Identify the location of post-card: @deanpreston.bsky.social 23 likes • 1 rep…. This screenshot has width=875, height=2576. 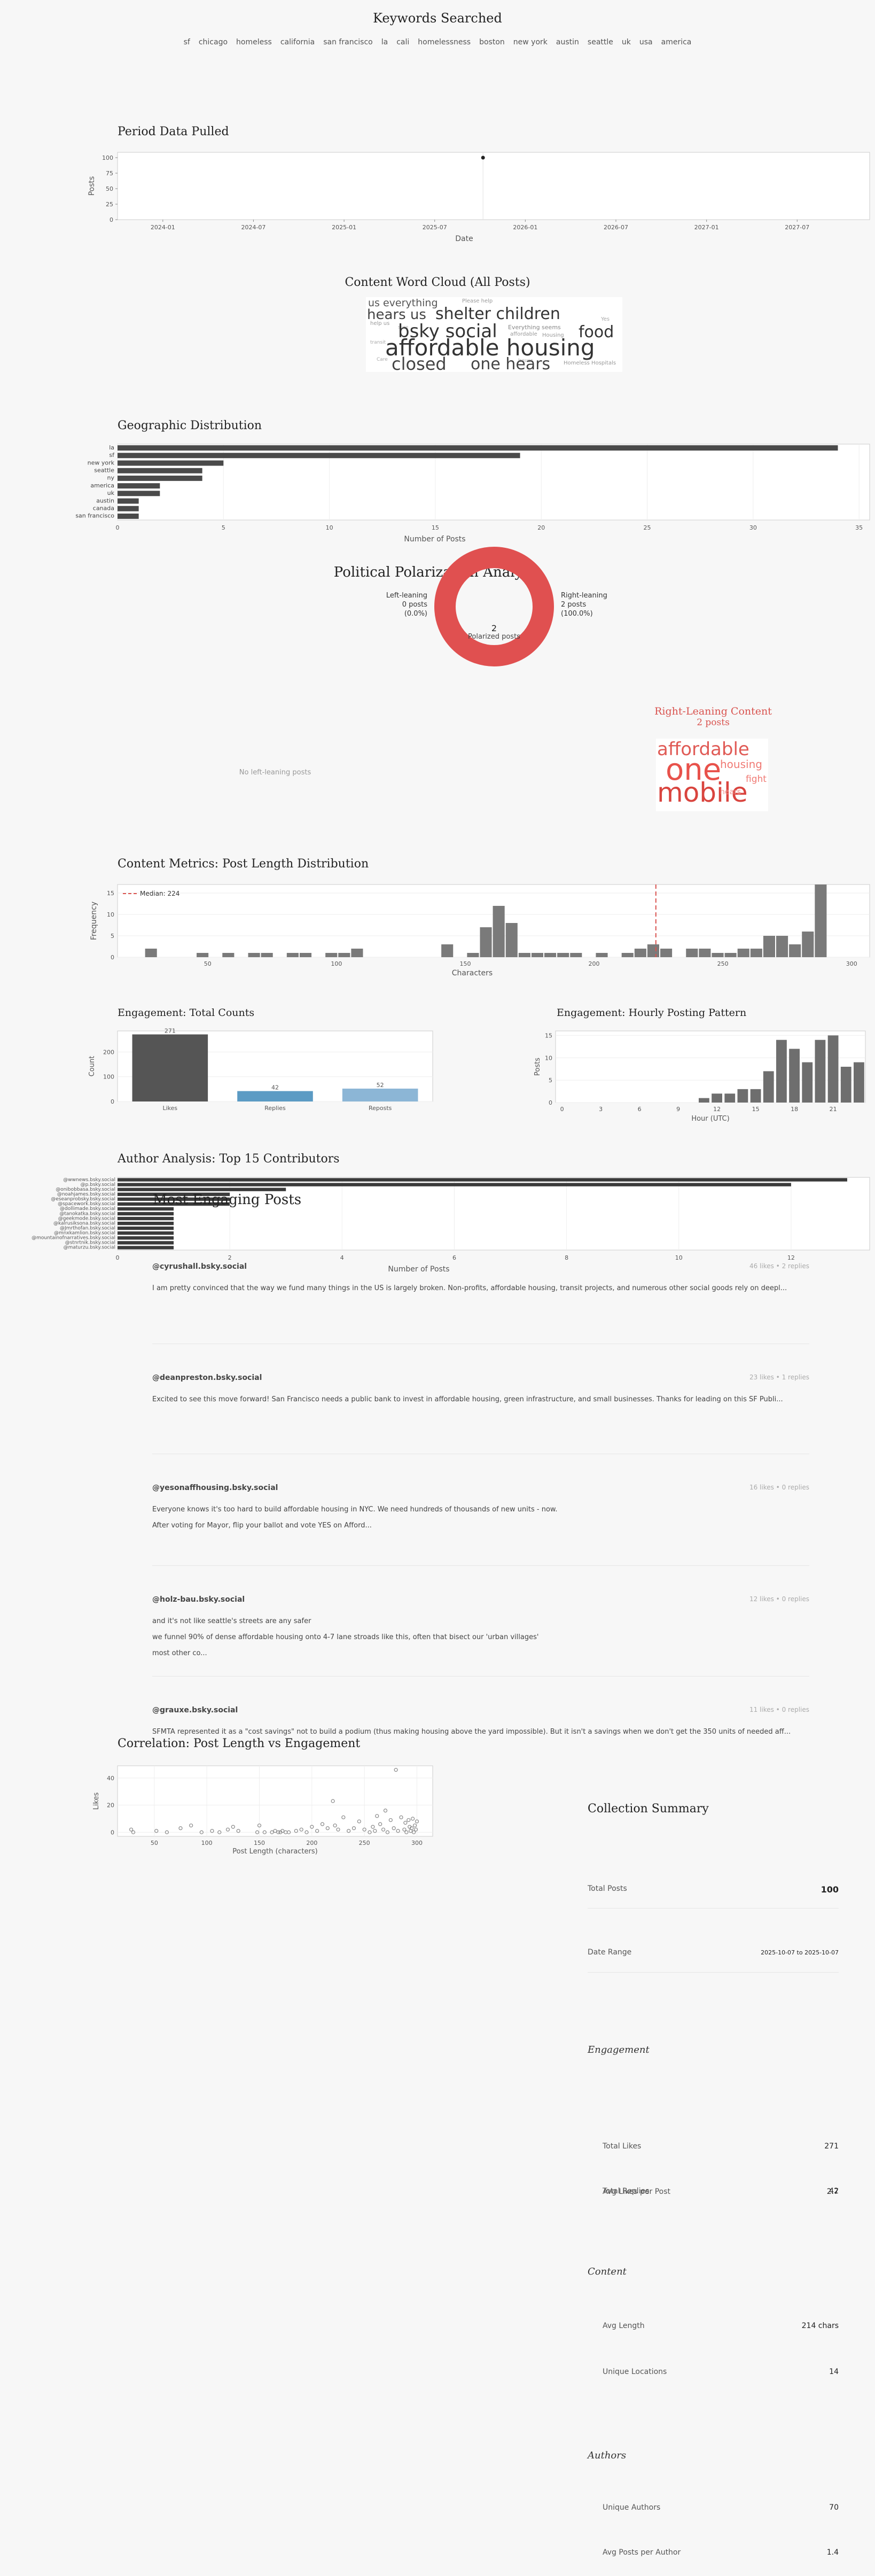
(481, 1391).